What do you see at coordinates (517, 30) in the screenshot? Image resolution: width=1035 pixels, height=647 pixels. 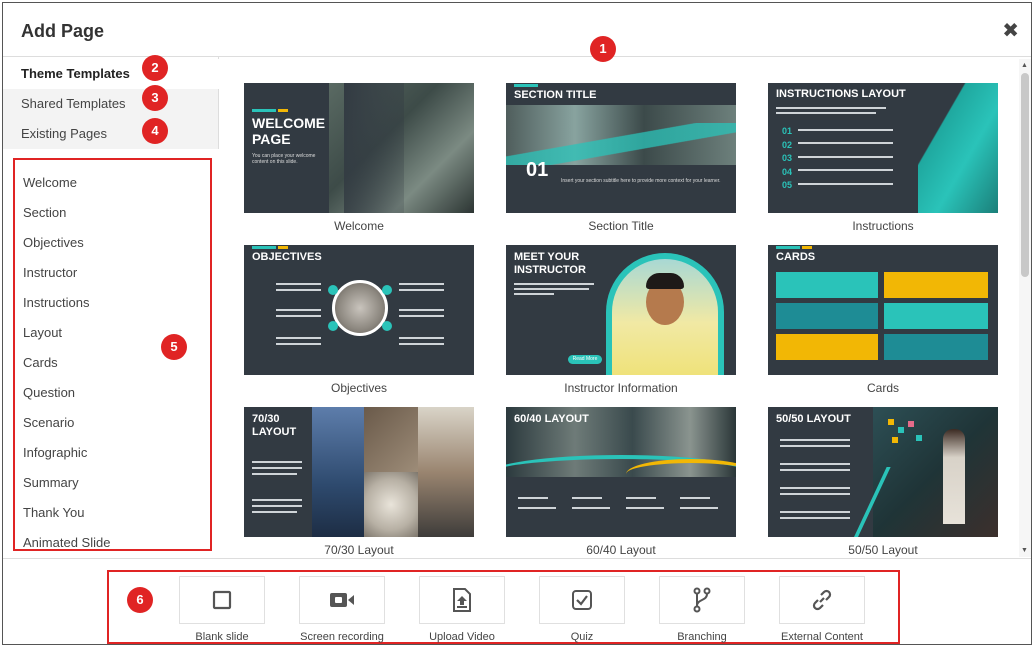 I see `dialog-header: Add Page ✖` at bounding box center [517, 30].